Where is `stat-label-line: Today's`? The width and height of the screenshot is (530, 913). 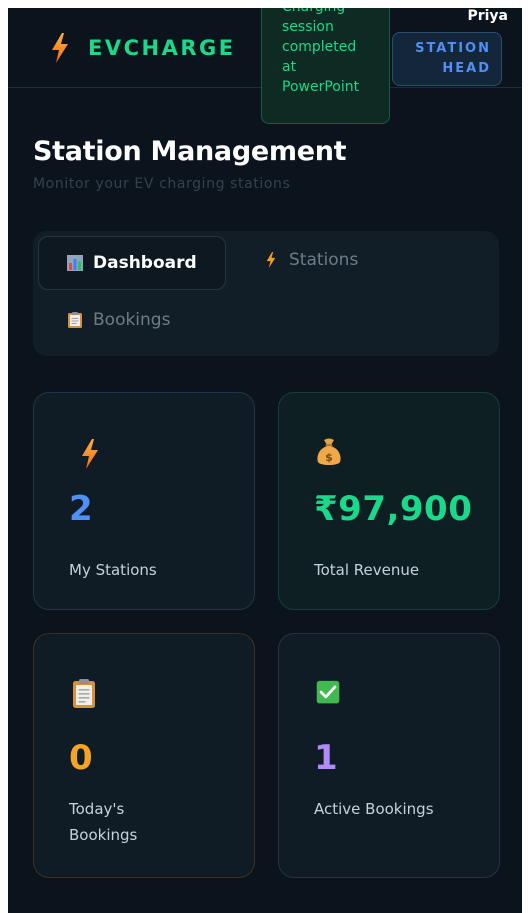 stat-label-line: Today's is located at coordinates (97, 809).